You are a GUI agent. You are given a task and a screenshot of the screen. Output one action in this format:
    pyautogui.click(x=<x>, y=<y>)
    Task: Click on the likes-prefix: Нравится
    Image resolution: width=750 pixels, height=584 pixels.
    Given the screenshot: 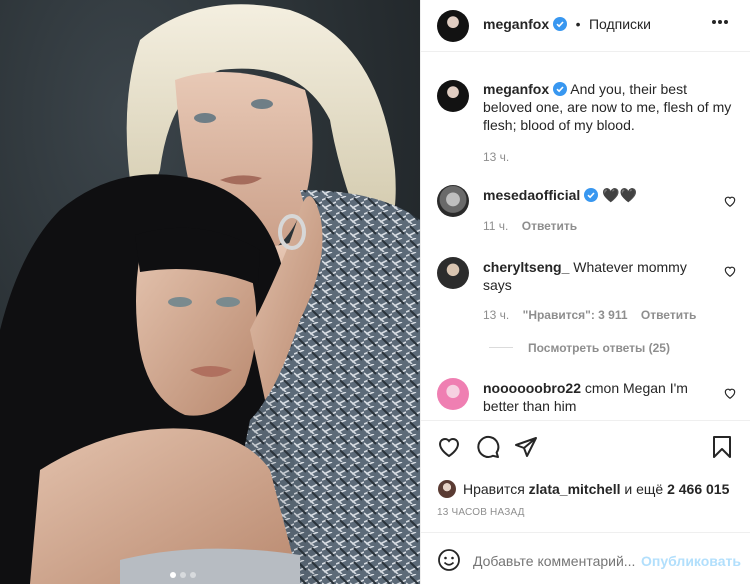 What is the action you would take?
    pyautogui.click(x=494, y=489)
    